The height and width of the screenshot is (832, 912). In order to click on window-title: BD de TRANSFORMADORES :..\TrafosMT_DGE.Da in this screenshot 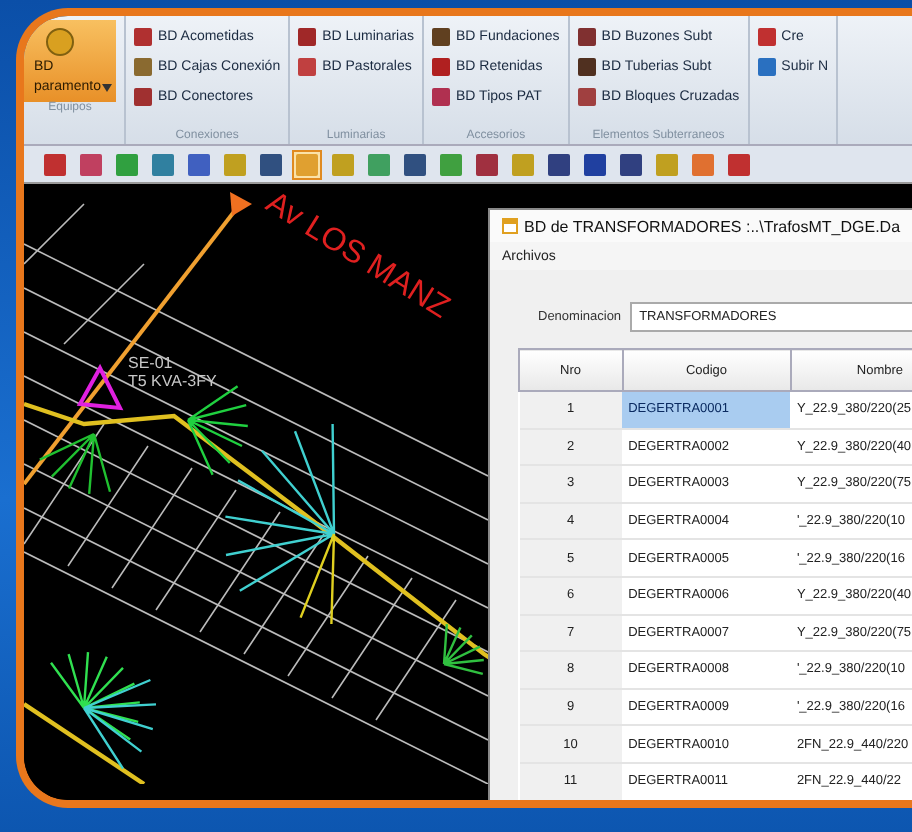, I will do `click(712, 226)`.